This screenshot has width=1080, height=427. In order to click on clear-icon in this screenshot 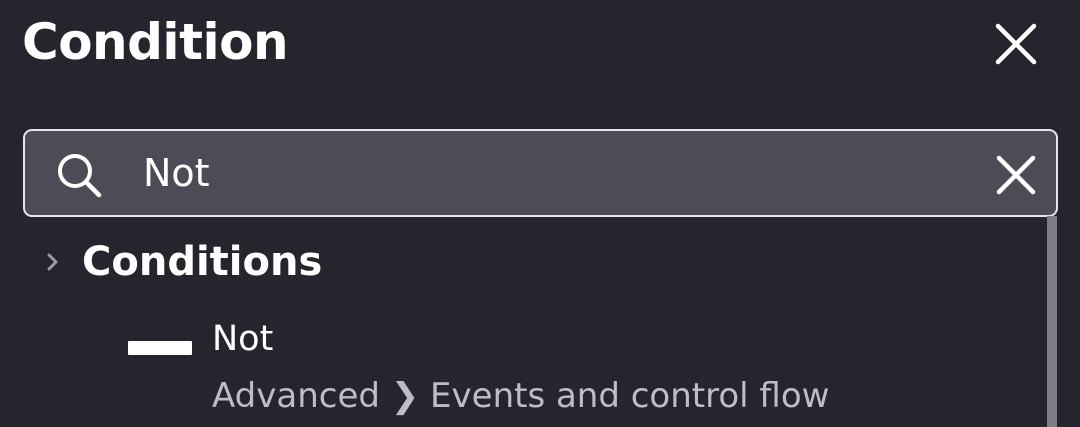, I will do `click(1016, 175)`.